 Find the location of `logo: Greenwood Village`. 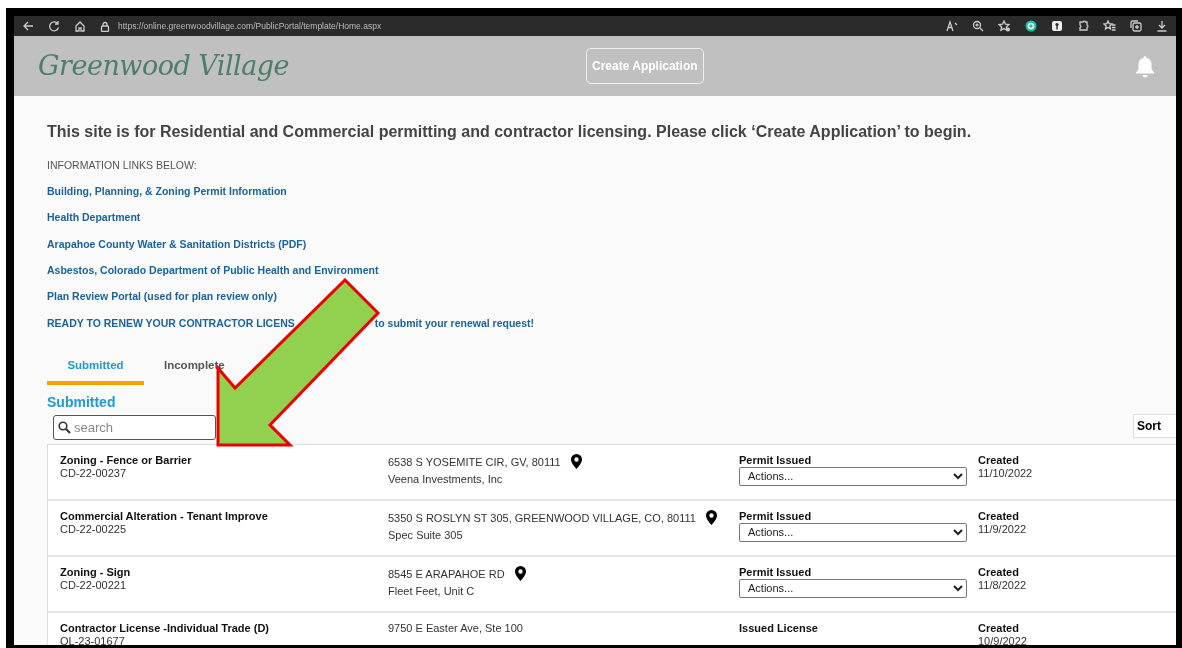

logo: Greenwood Village is located at coordinates (164, 65).